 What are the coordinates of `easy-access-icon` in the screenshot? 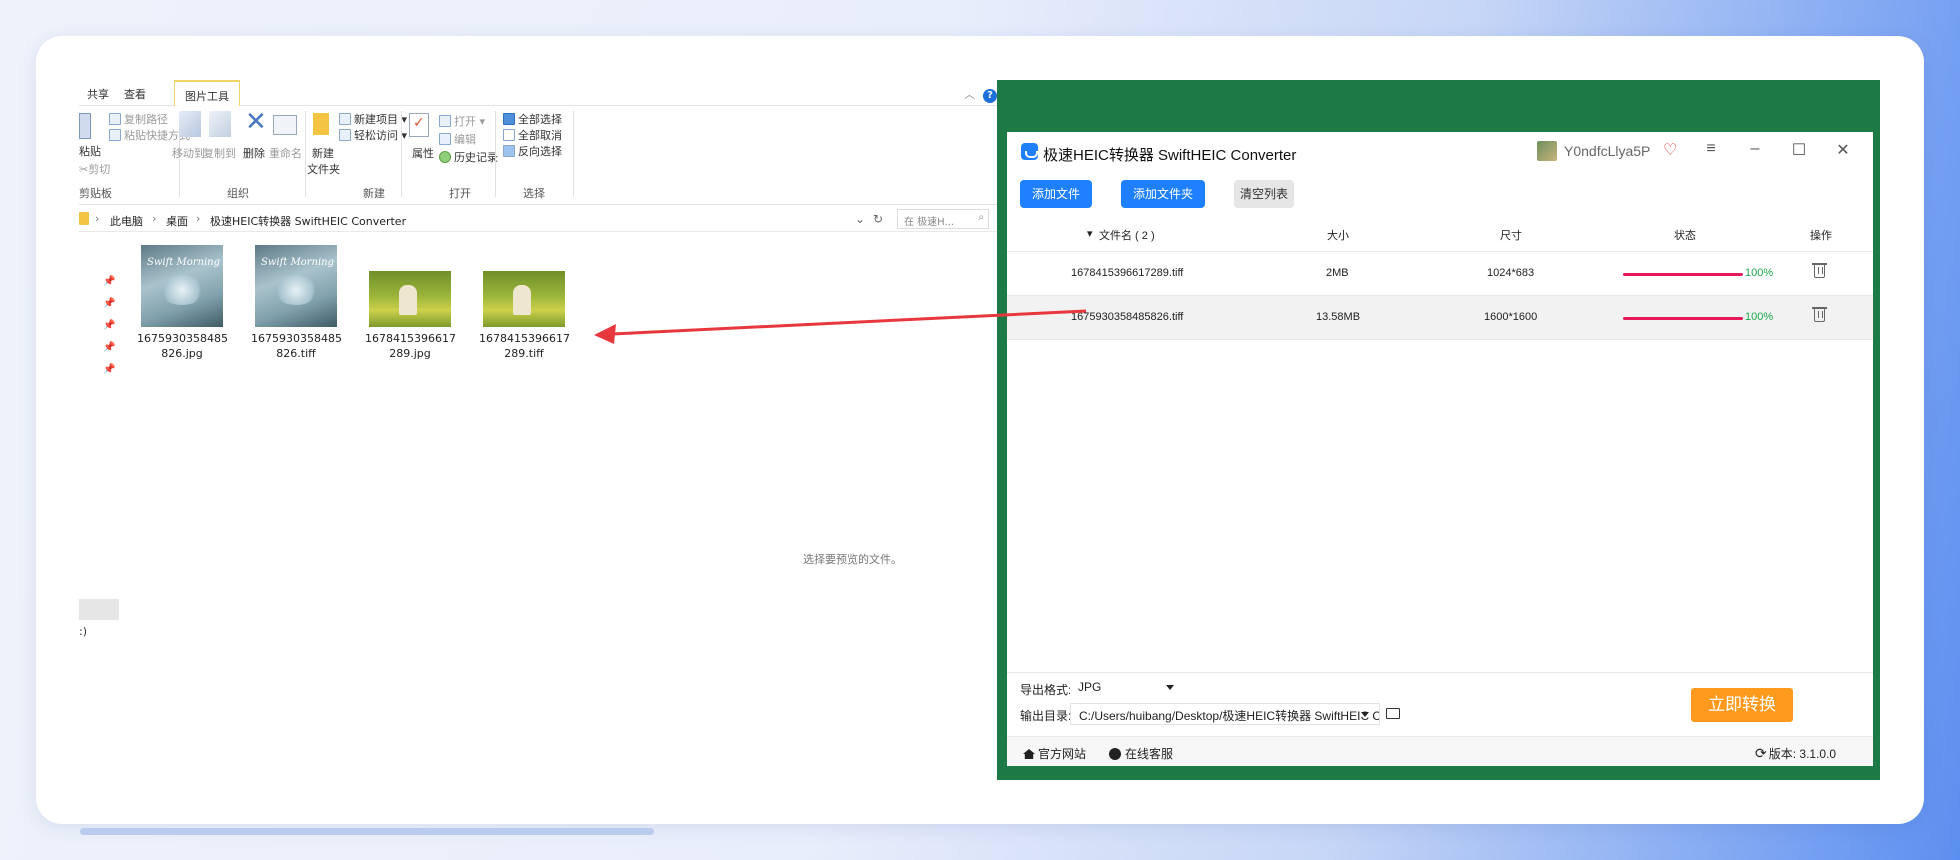 It's located at (345, 135).